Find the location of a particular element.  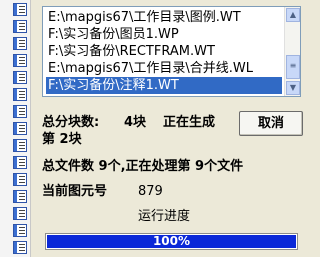

left-icon-strip is located at coordinates (15, 128).